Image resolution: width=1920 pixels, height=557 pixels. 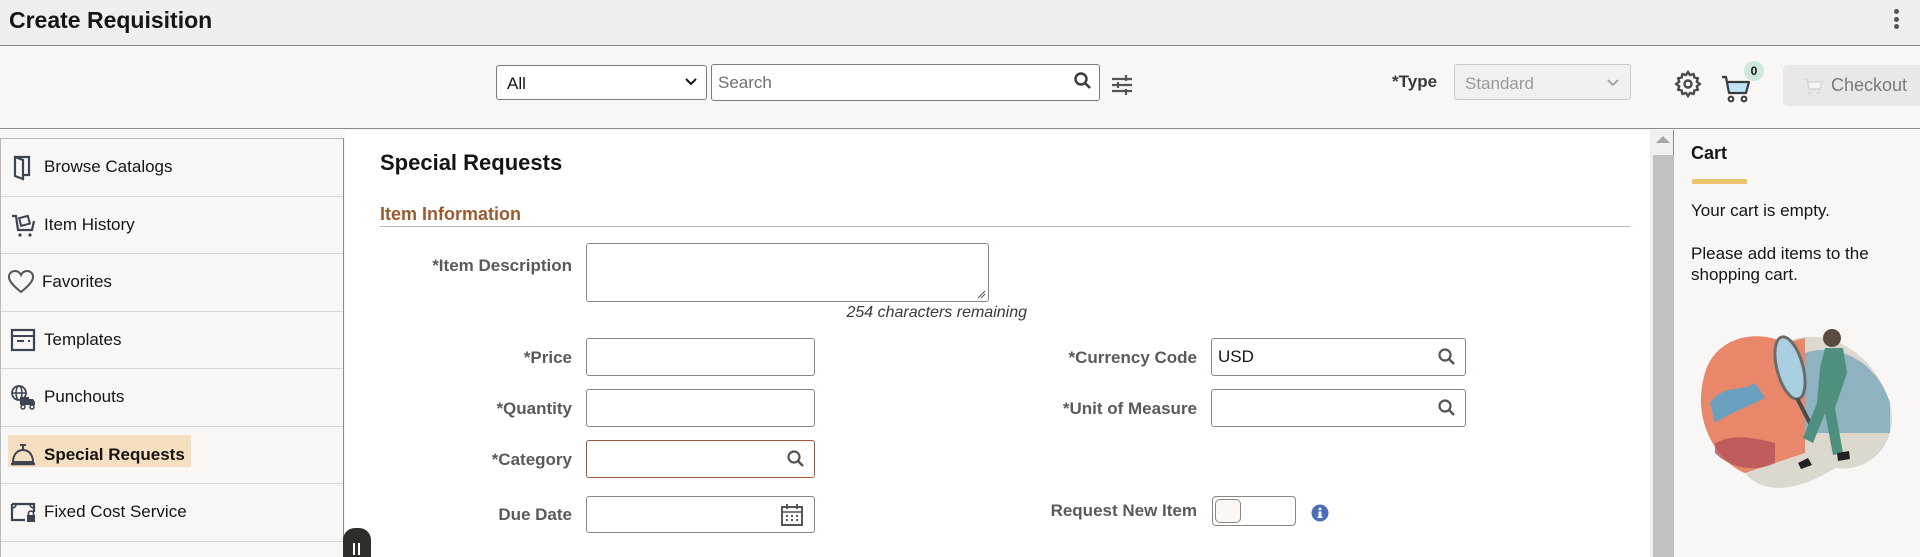 What do you see at coordinates (114, 454) in the screenshot?
I see `sidebar-item-label: Special Requests` at bounding box center [114, 454].